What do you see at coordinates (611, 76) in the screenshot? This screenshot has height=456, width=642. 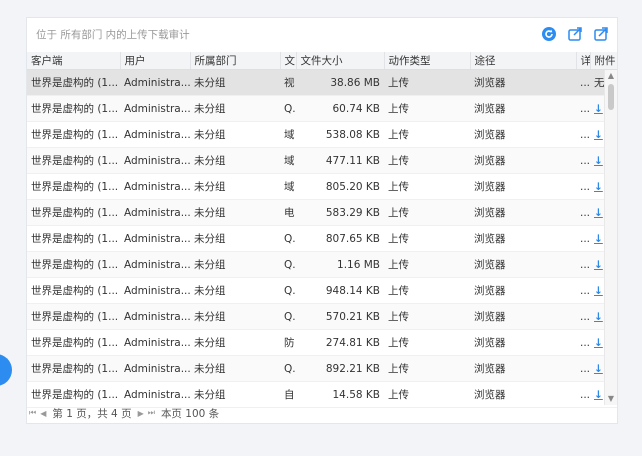 I see `scroll-up-icon: ▲` at bounding box center [611, 76].